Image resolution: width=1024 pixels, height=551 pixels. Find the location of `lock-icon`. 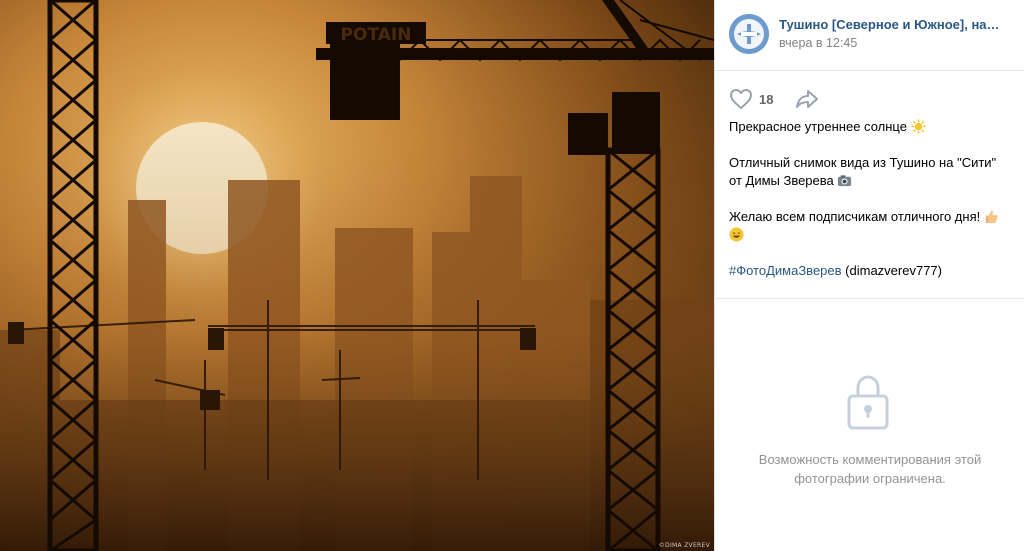

lock-icon is located at coordinates (868, 402).